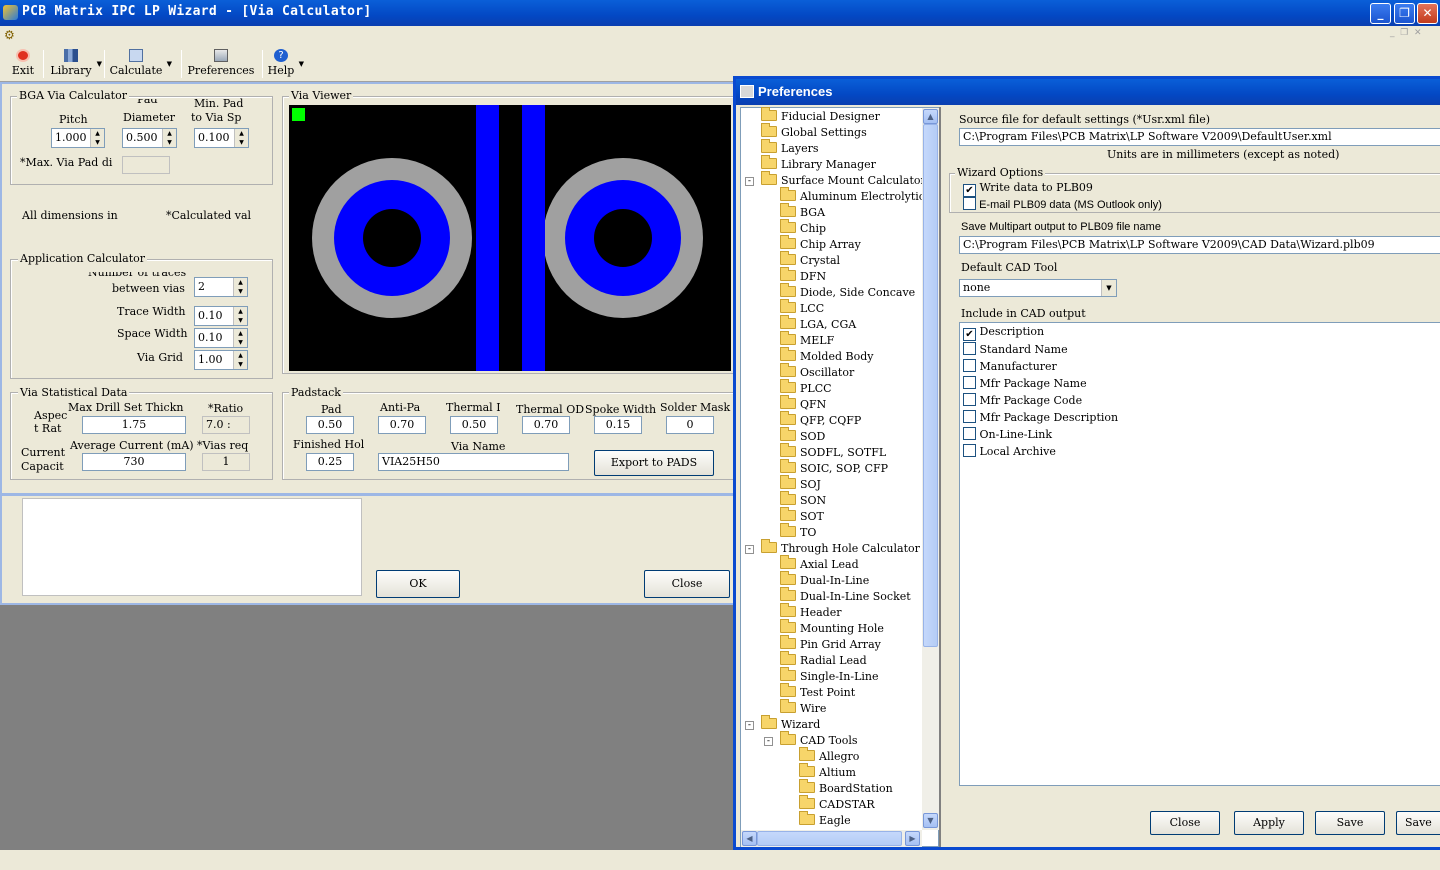 The width and height of the screenshot is (1440, 870). Describe the element at coordinates (820, 116) in the screenshot. I see `tree-item: Fiducial Designer` at that location.